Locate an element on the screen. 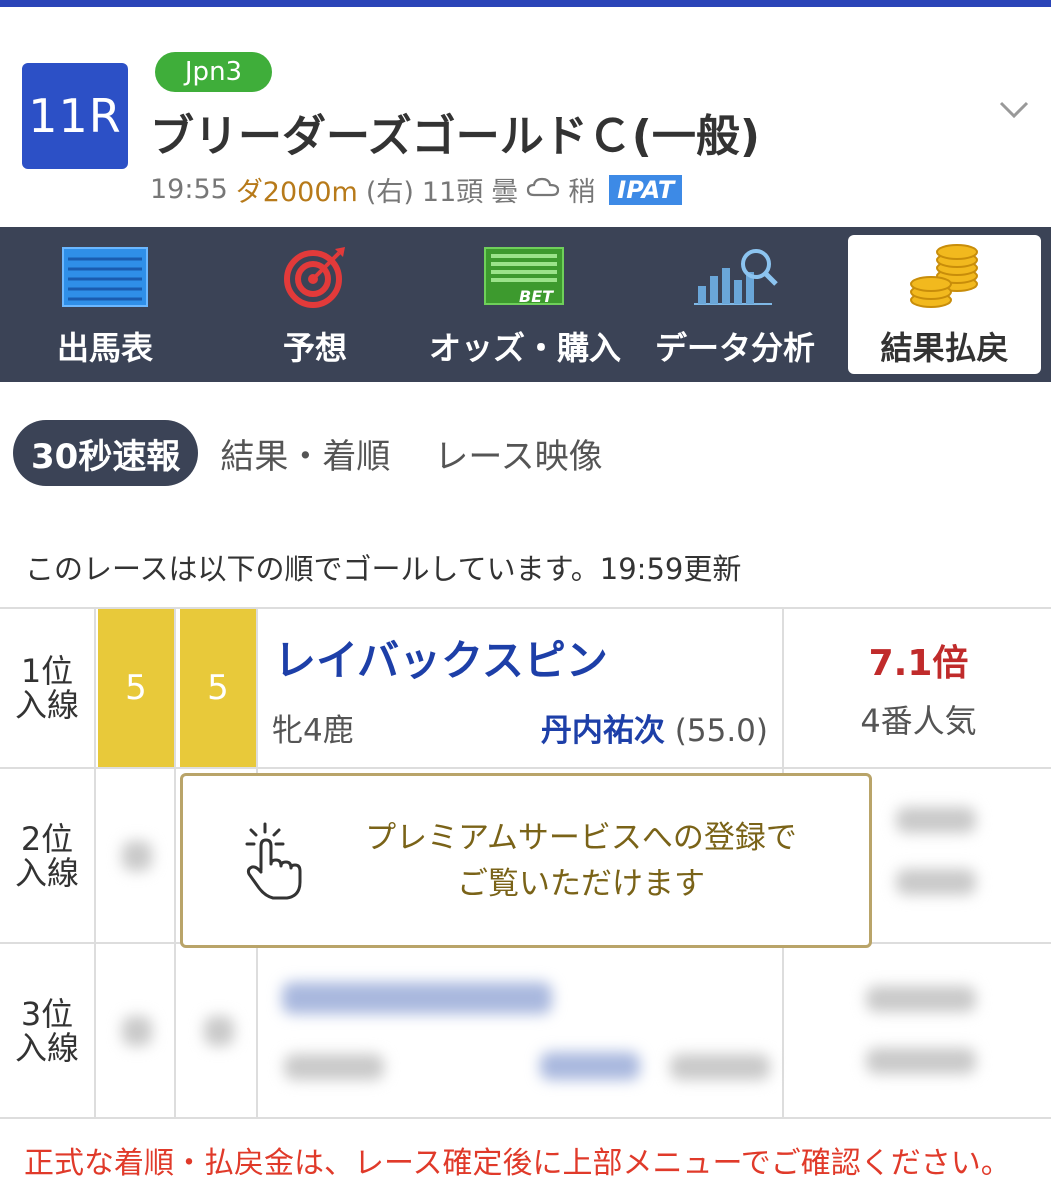 This screenshot has width=1051, height=1200. menu-label: 予想 is located at coordinates (314, 348).